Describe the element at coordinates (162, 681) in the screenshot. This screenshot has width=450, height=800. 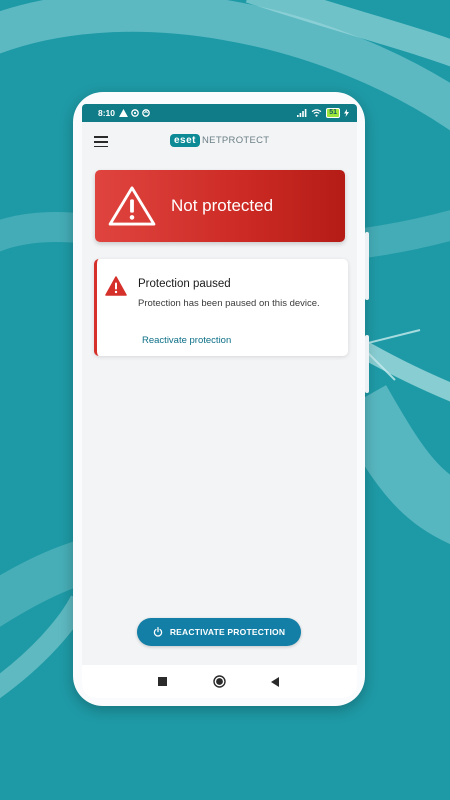
I see `square-icon` at that location.